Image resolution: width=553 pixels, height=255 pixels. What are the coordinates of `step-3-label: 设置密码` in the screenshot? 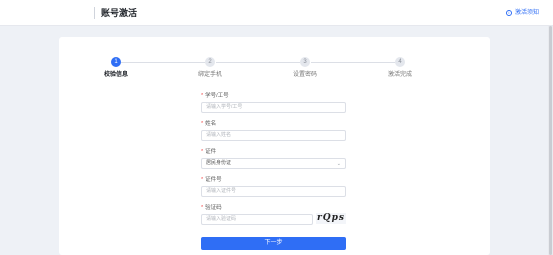 It's located at (305, 75).